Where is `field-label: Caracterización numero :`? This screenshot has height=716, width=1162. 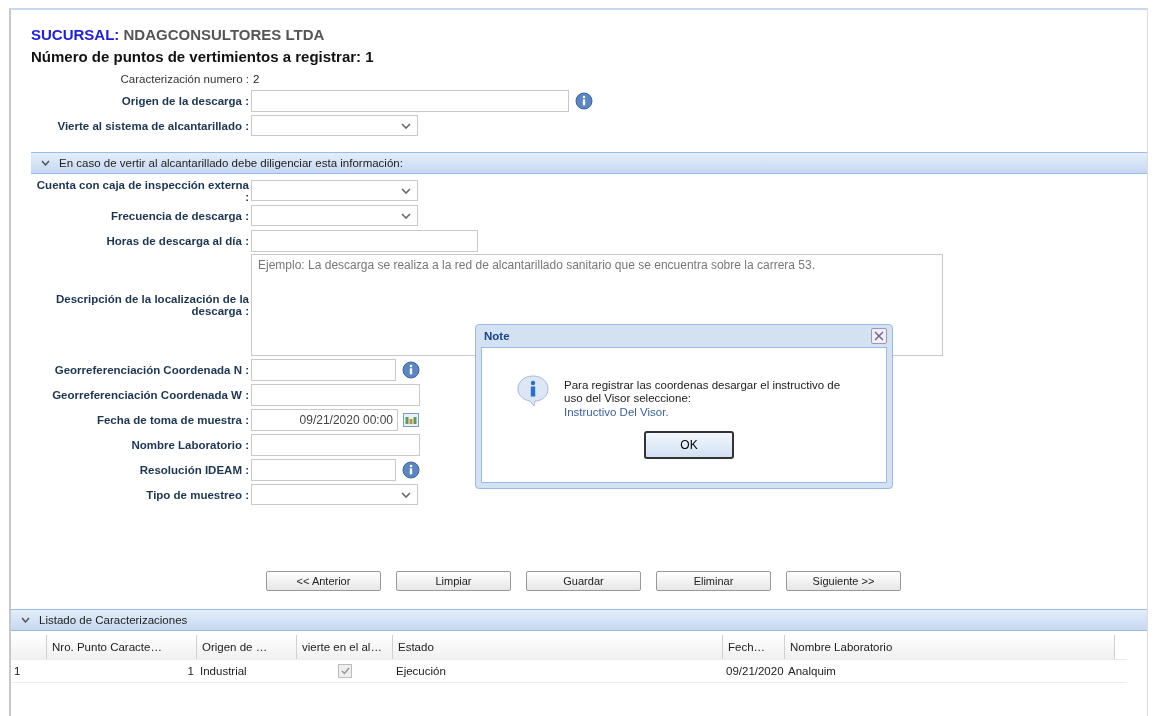 field-label: Caracterización numero : is located at coordinates (184, 79).